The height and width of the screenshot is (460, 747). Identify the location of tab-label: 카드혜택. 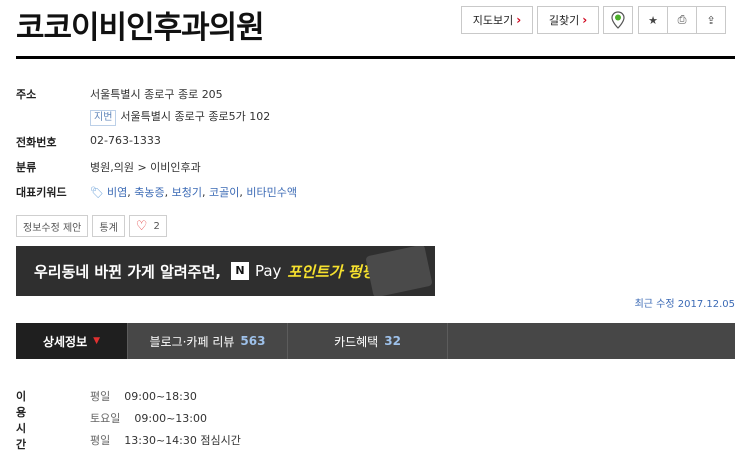
(356, 341).